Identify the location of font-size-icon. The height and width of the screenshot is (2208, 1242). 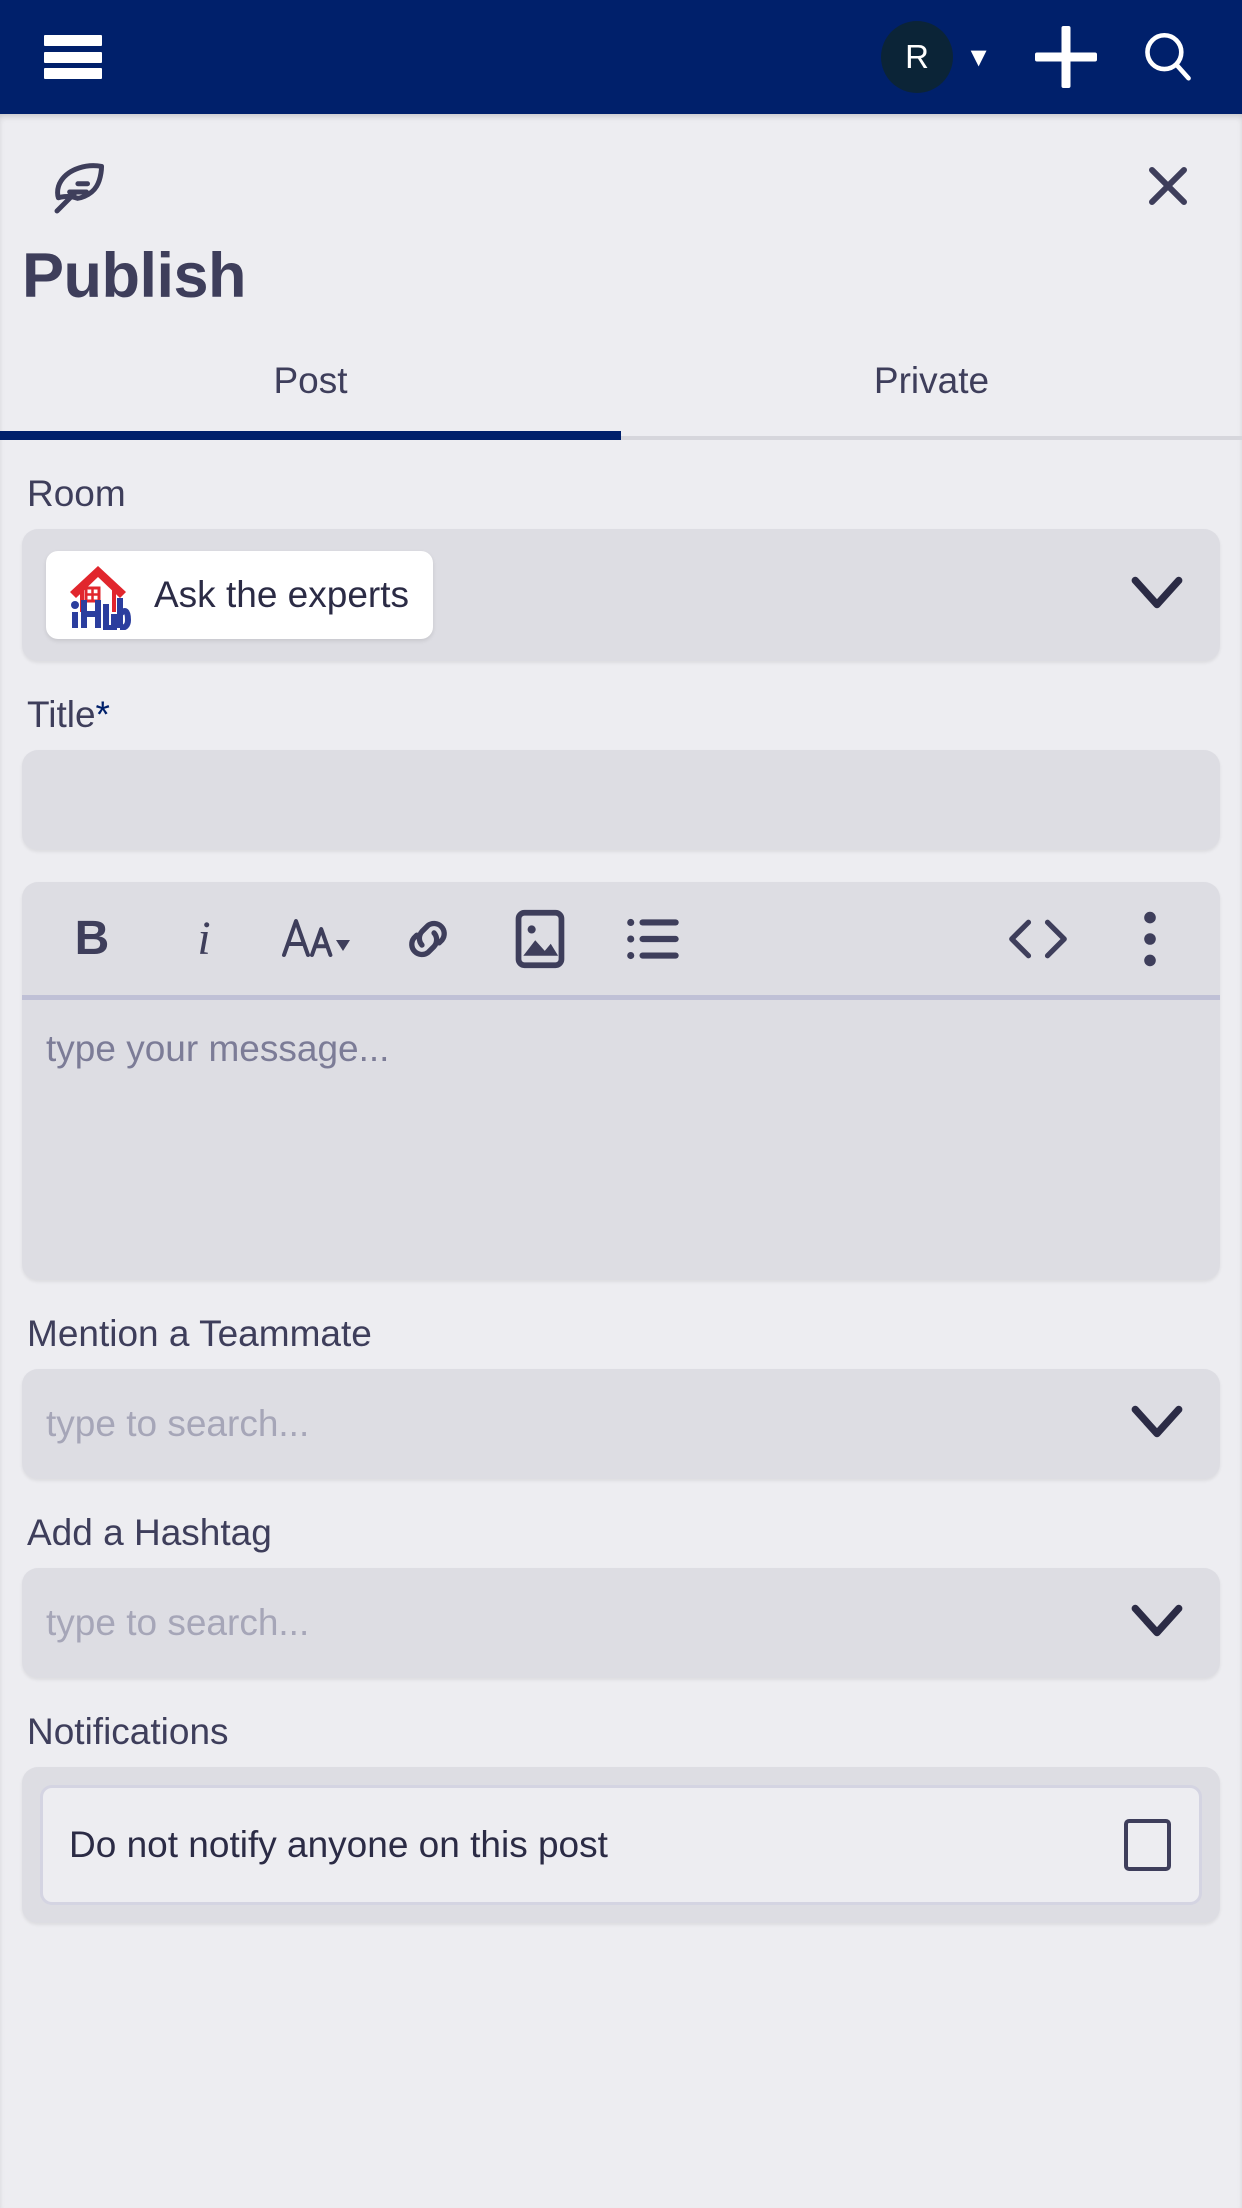
(316, 939).